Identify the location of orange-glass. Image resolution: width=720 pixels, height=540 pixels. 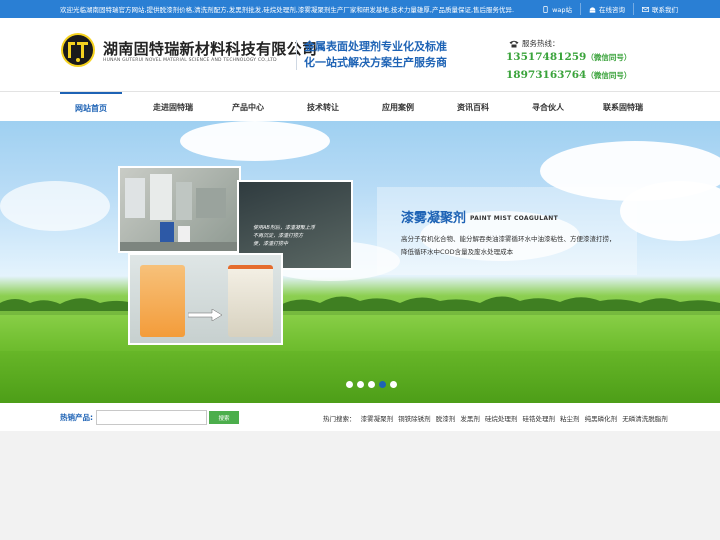
(162, 301).